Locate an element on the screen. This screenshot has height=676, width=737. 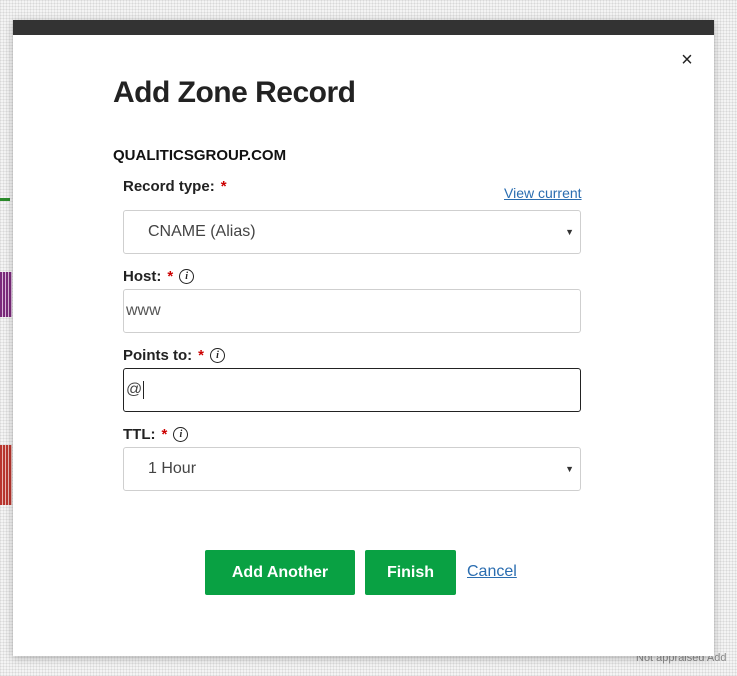
close-icon: × is located at coordinates (687, 60).